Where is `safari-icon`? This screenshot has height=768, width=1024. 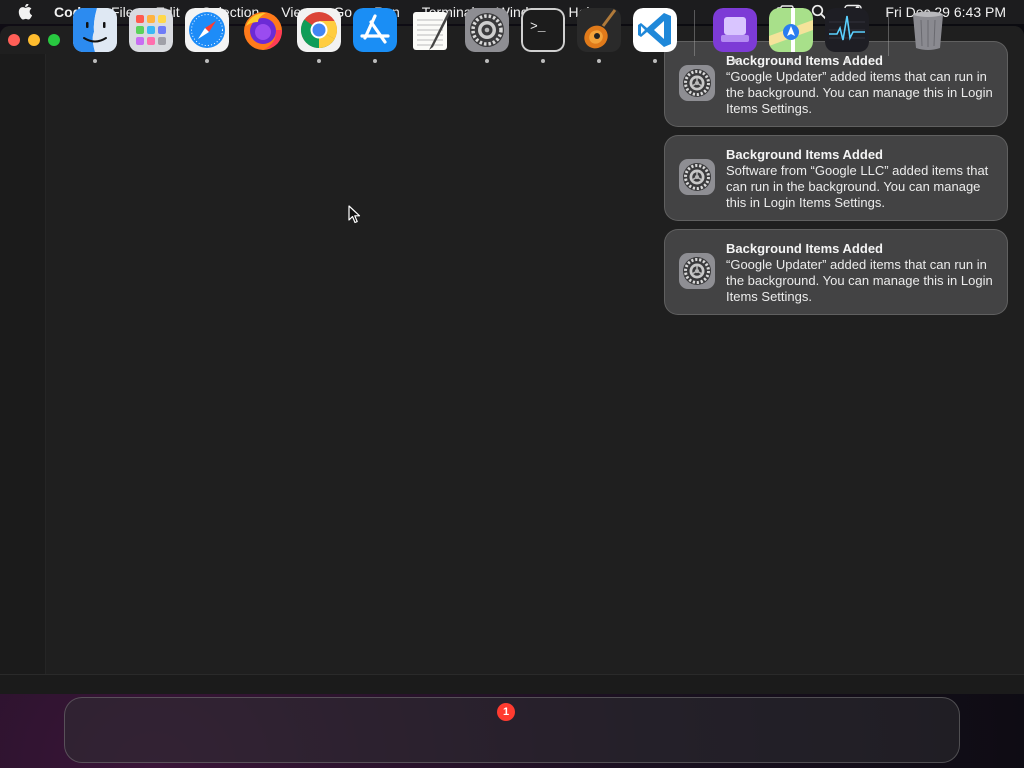 safari-icon is located at coordinates (207, 30).